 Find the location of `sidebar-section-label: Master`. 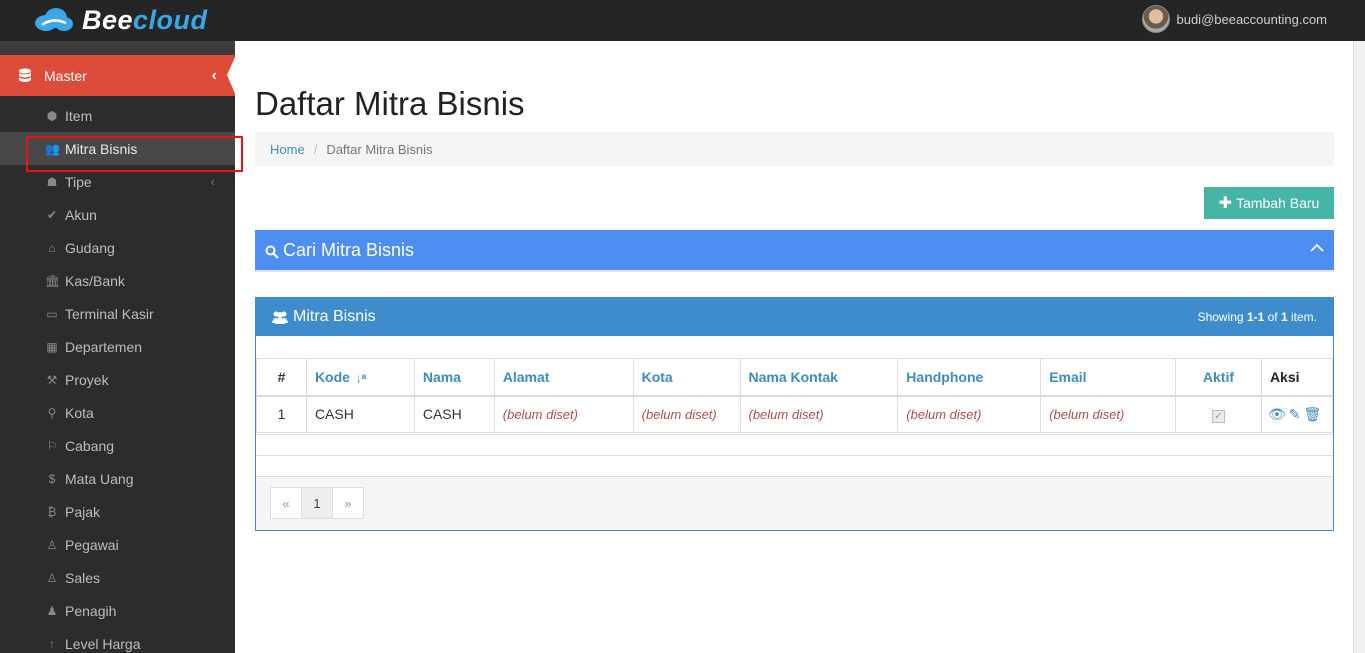

sidebar-section-label: Master is located at coordinates (65, 75).